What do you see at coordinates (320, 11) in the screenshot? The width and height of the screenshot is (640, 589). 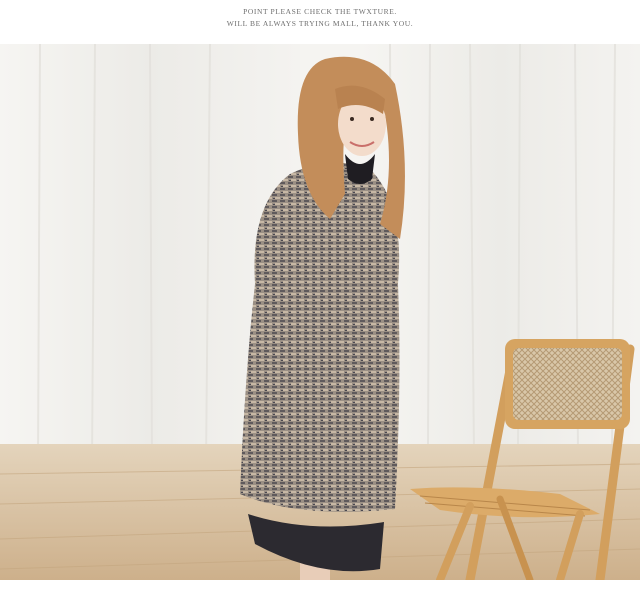 I see `notice-line-1: POINT PLEASE CHECK THE TWXTURE.` at bounding box center [320, 11].